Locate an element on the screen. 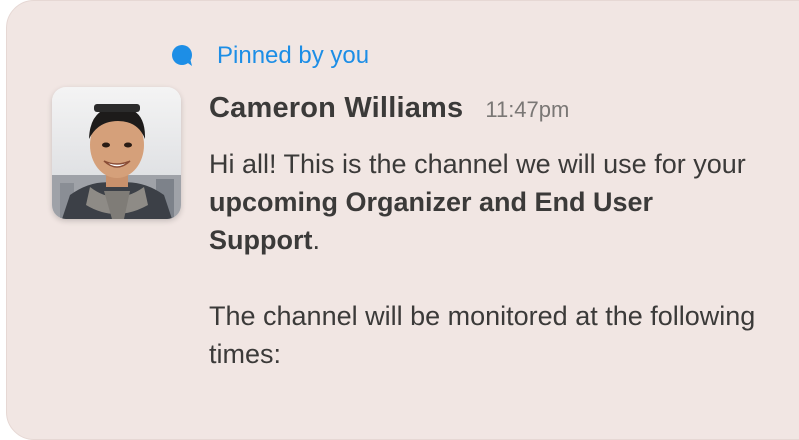 The width and height of the screenshot is (799, 440). author-name: Cameron Williams is located at coordinates (336, 108).